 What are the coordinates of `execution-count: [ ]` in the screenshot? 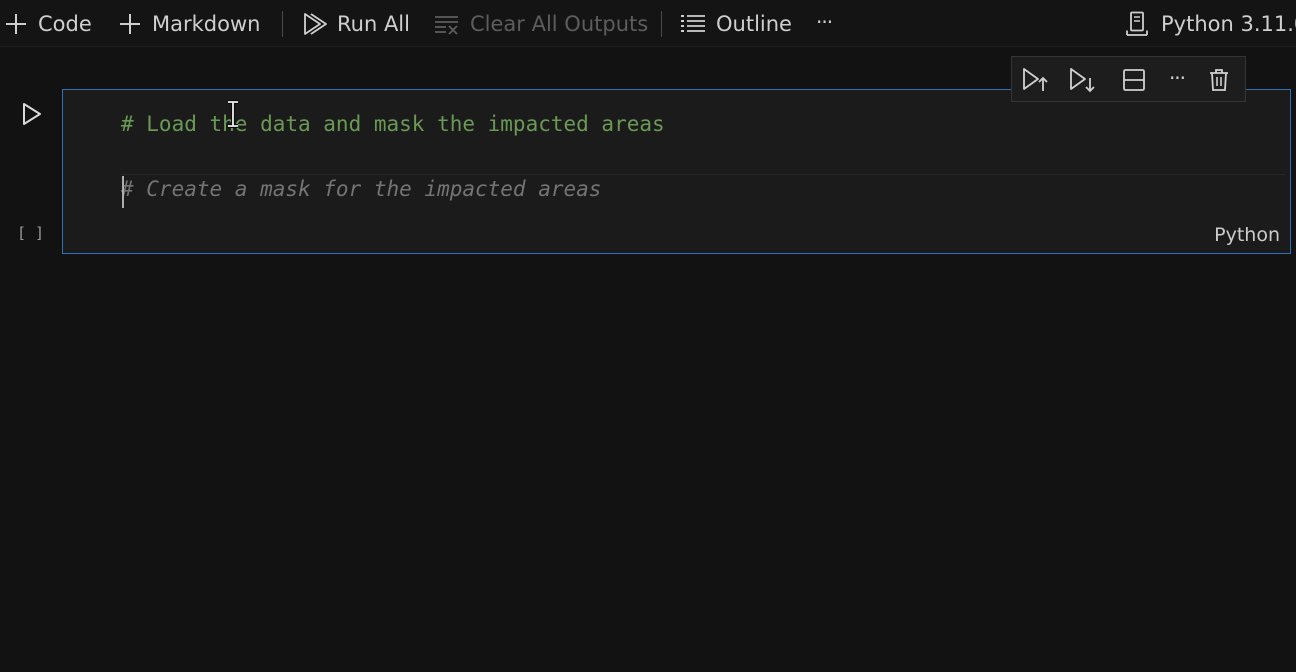 It's located at (31, 233).